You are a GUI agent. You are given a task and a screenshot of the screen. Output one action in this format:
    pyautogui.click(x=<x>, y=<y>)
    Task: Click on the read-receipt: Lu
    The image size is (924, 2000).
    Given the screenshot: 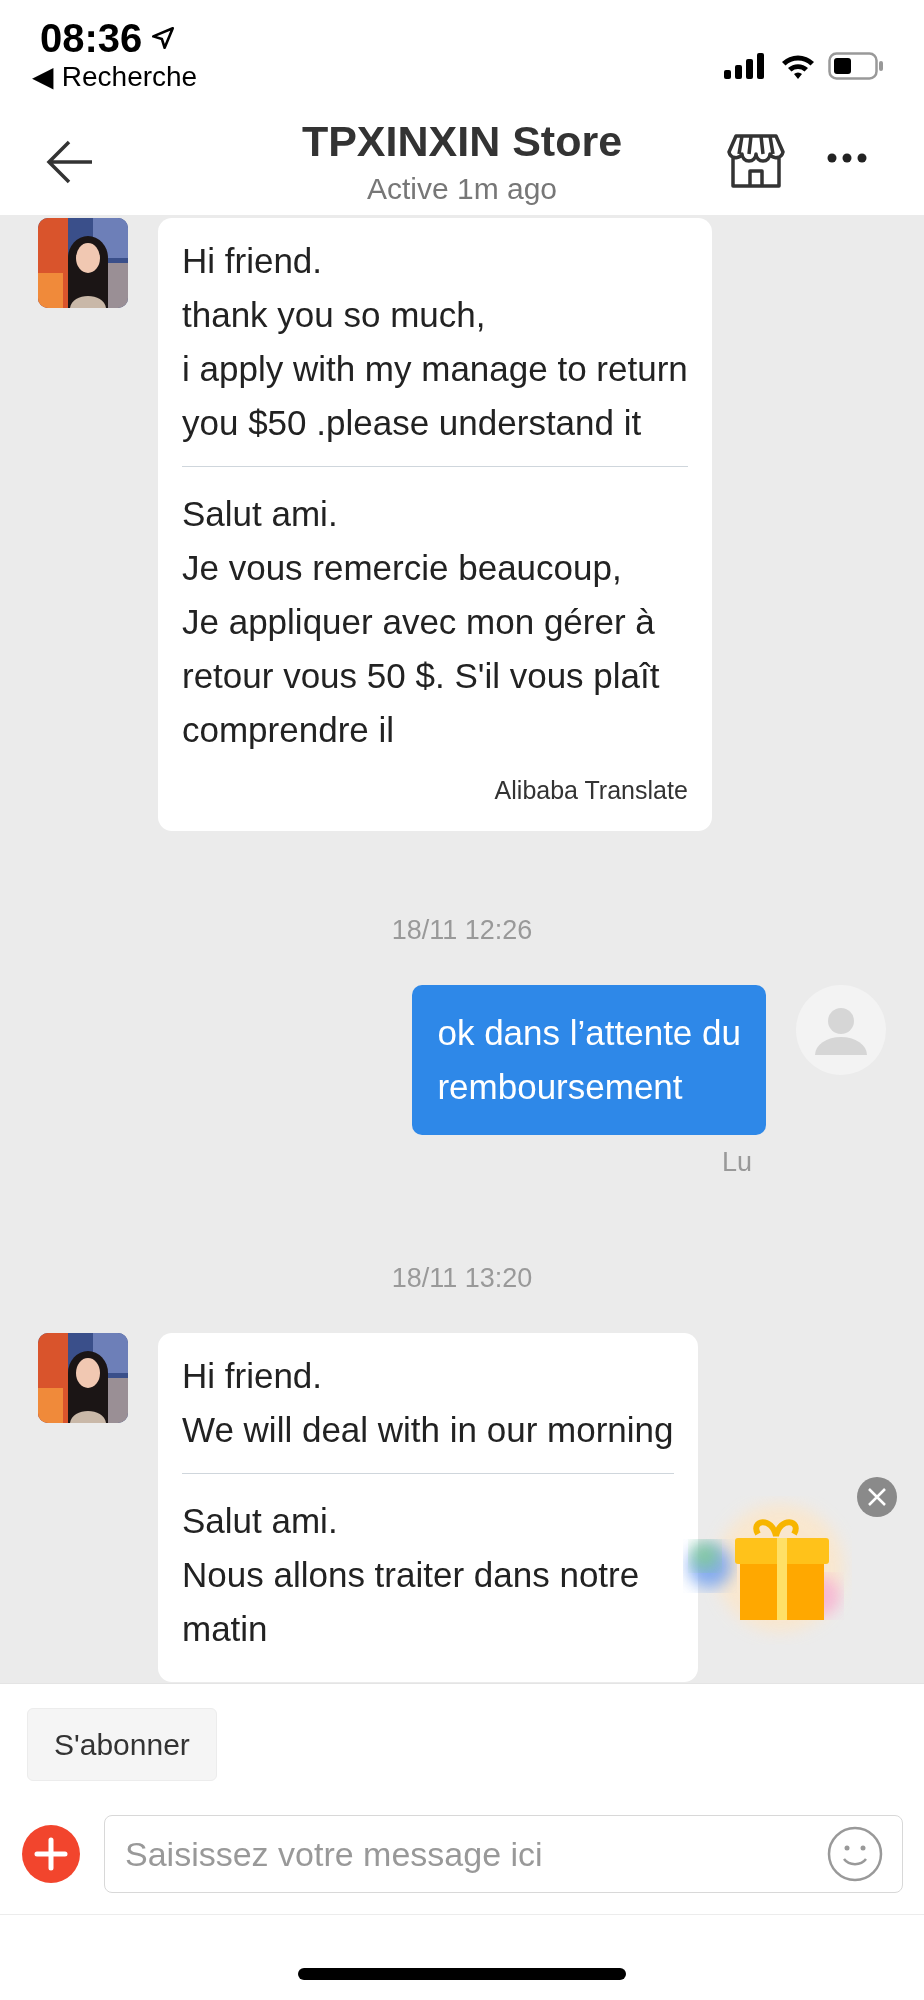 What is the action you would take?
    pyautogui.click(x=736, y=1162)
    